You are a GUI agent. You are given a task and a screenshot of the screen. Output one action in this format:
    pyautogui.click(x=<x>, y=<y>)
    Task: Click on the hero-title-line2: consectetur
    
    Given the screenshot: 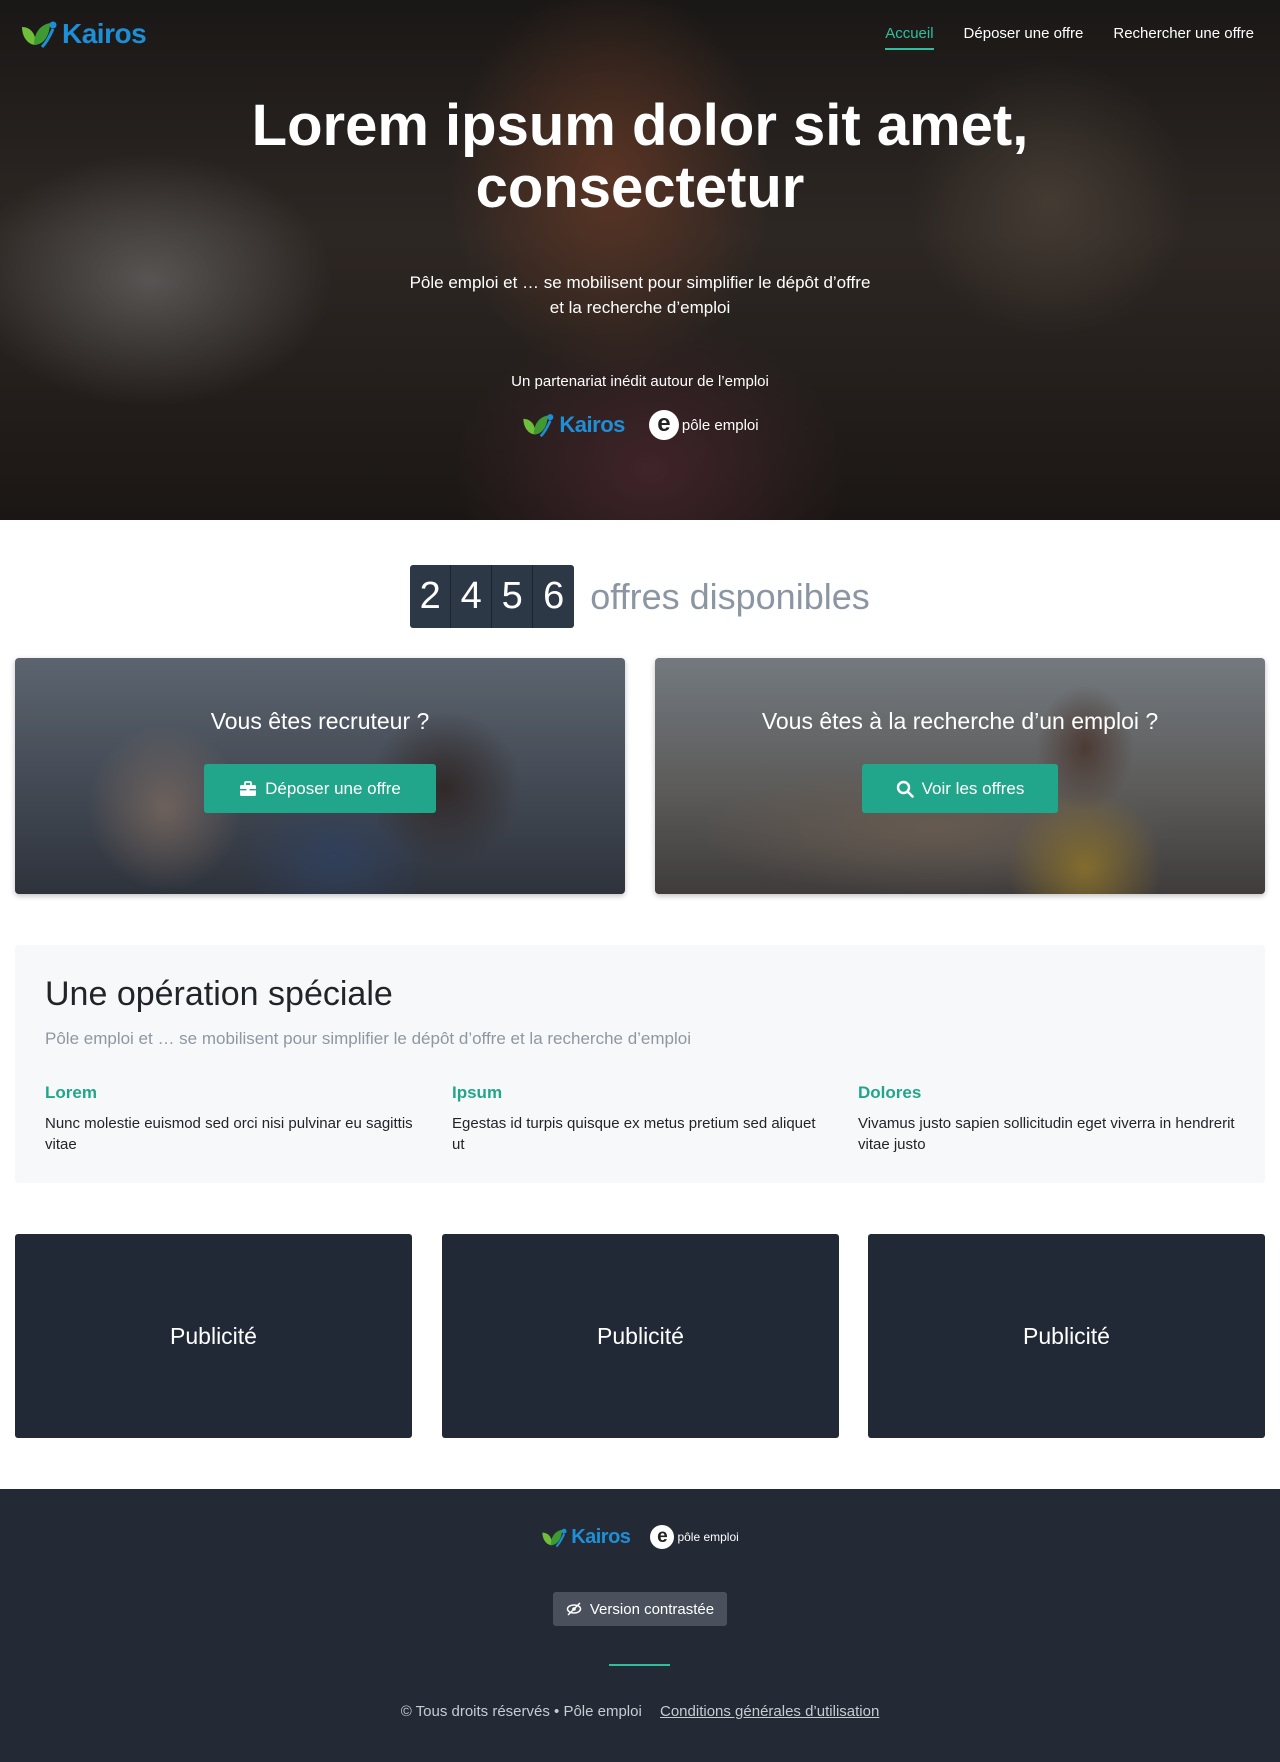 What is the action you would take?
    pyautogui.click(x=640, y=187)
    